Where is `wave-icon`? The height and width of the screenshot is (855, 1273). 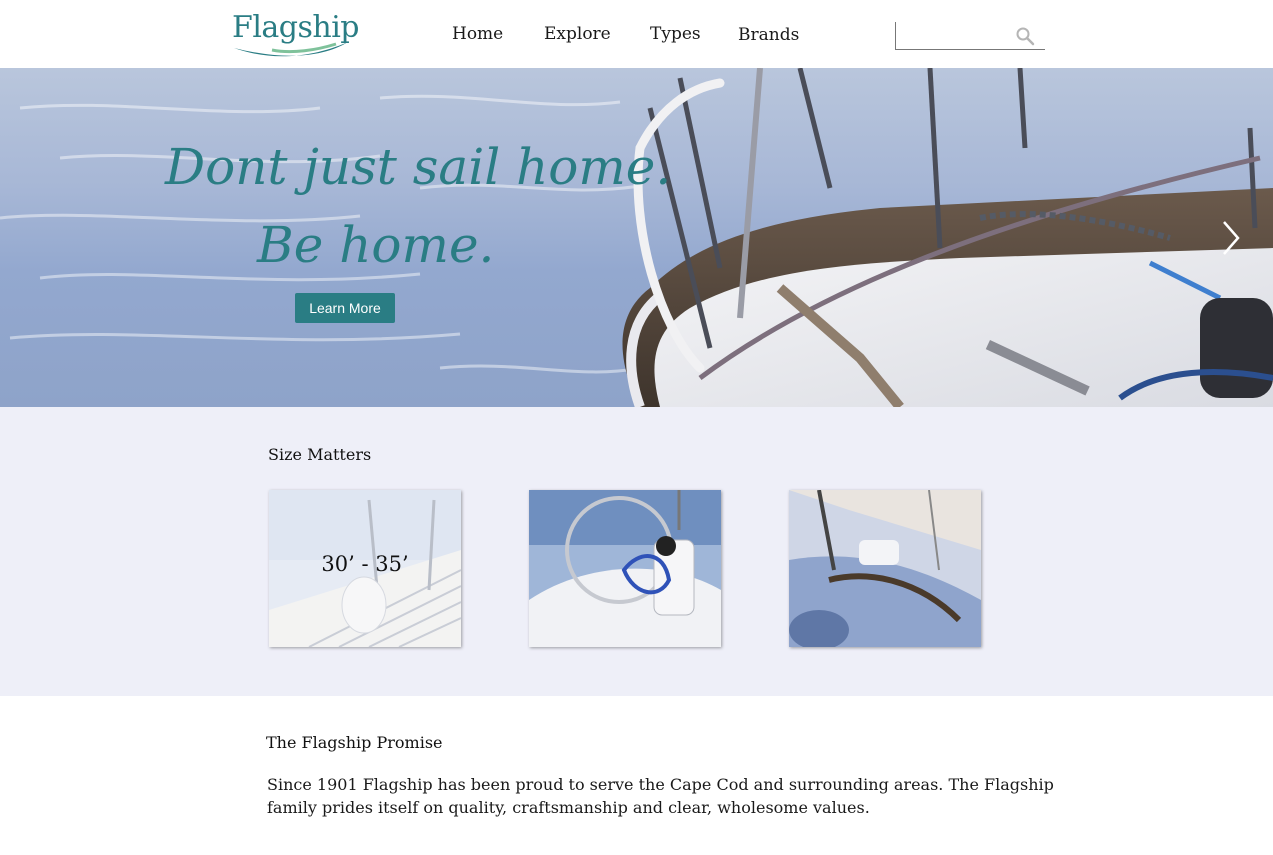 wave-icon is located at coordinates (291, 49).